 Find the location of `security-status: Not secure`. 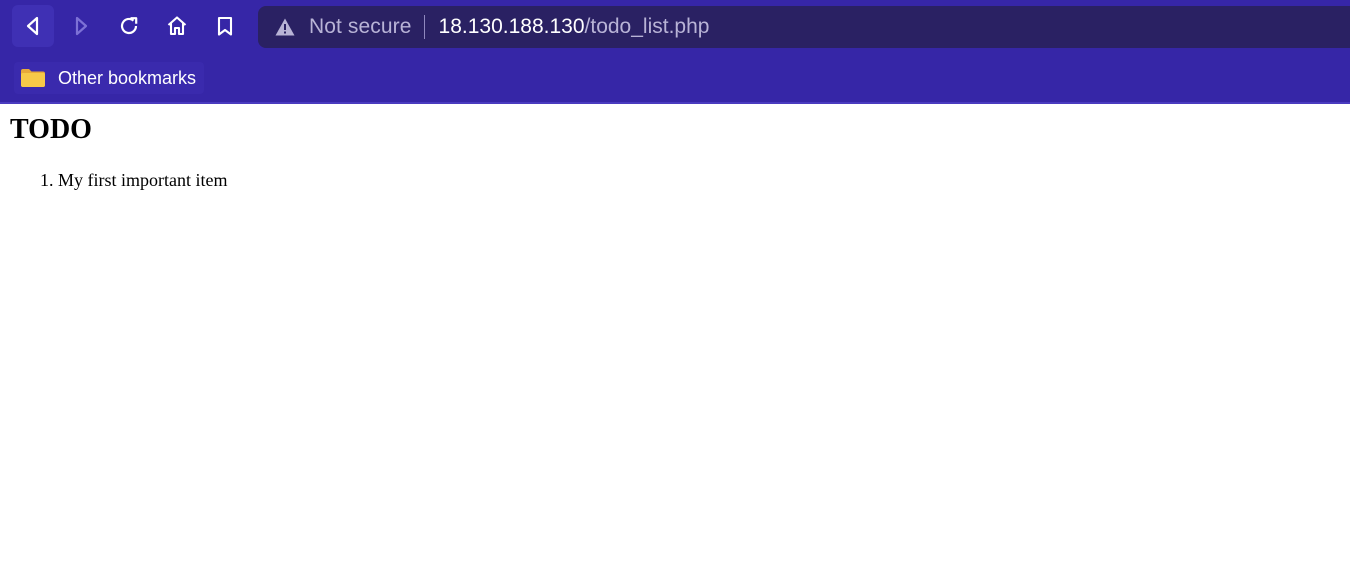

security-status: Not secure is located at coordinates (360, 27).